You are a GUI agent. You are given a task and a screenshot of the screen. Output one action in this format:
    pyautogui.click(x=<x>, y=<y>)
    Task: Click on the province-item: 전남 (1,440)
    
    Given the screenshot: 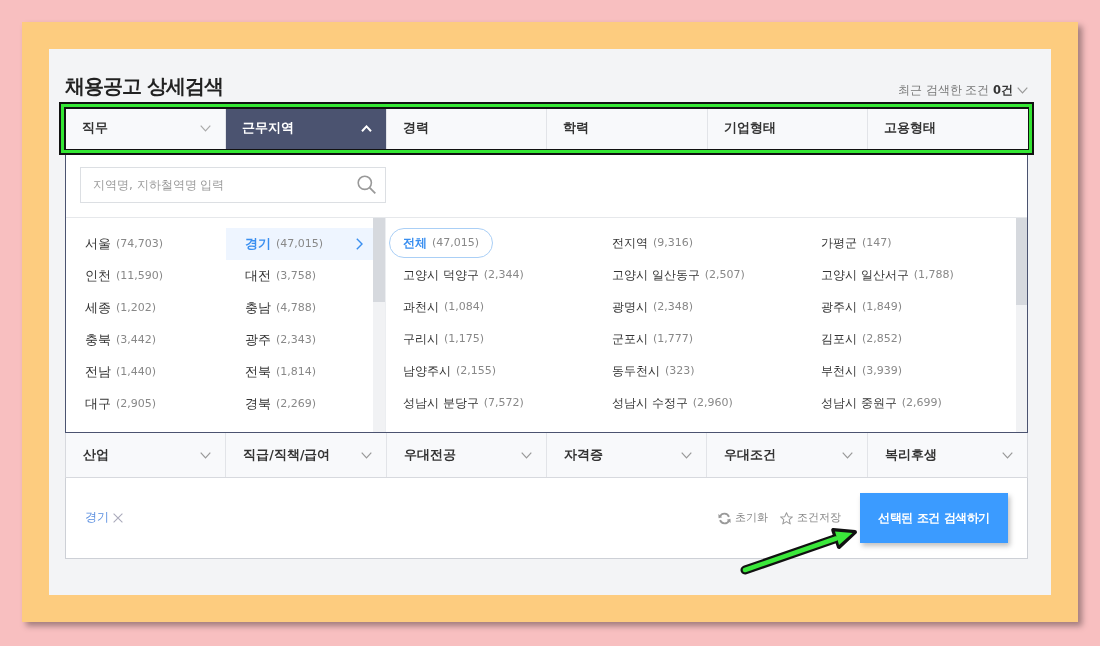 What is the action you would take?
    pyautogui.click(x=146, y=372)
    